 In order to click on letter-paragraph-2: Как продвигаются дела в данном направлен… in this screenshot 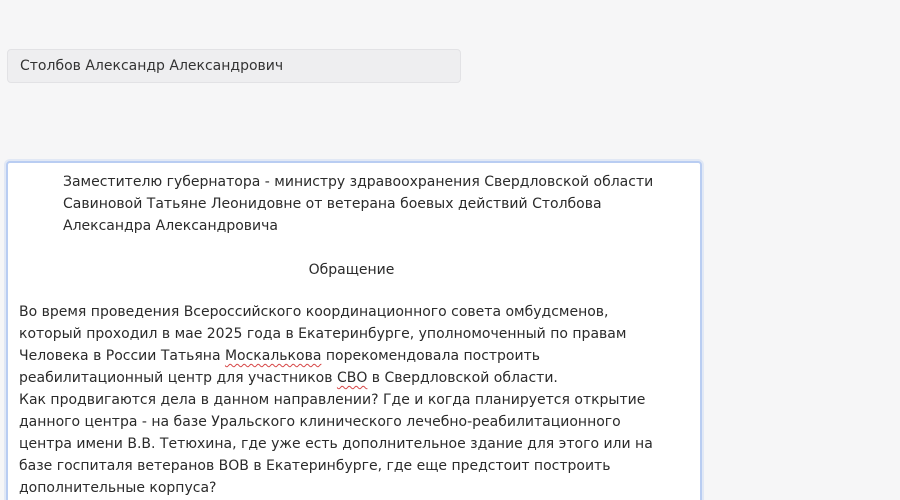, I will do `click(336, 444)`.